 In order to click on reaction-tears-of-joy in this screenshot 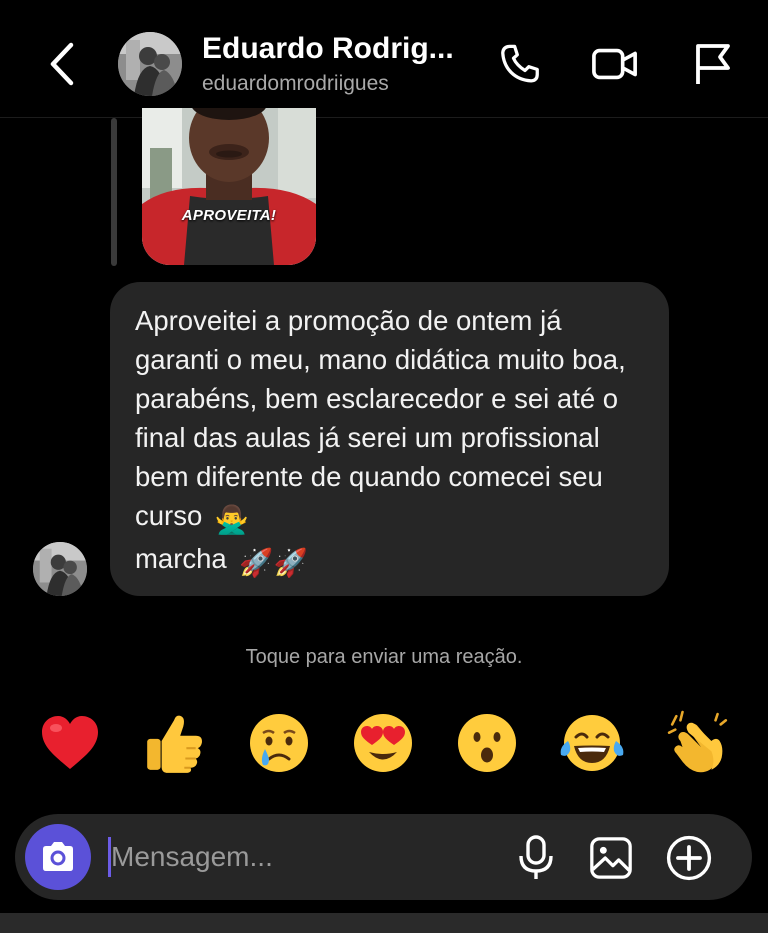, I will do `click(592, 743)`.